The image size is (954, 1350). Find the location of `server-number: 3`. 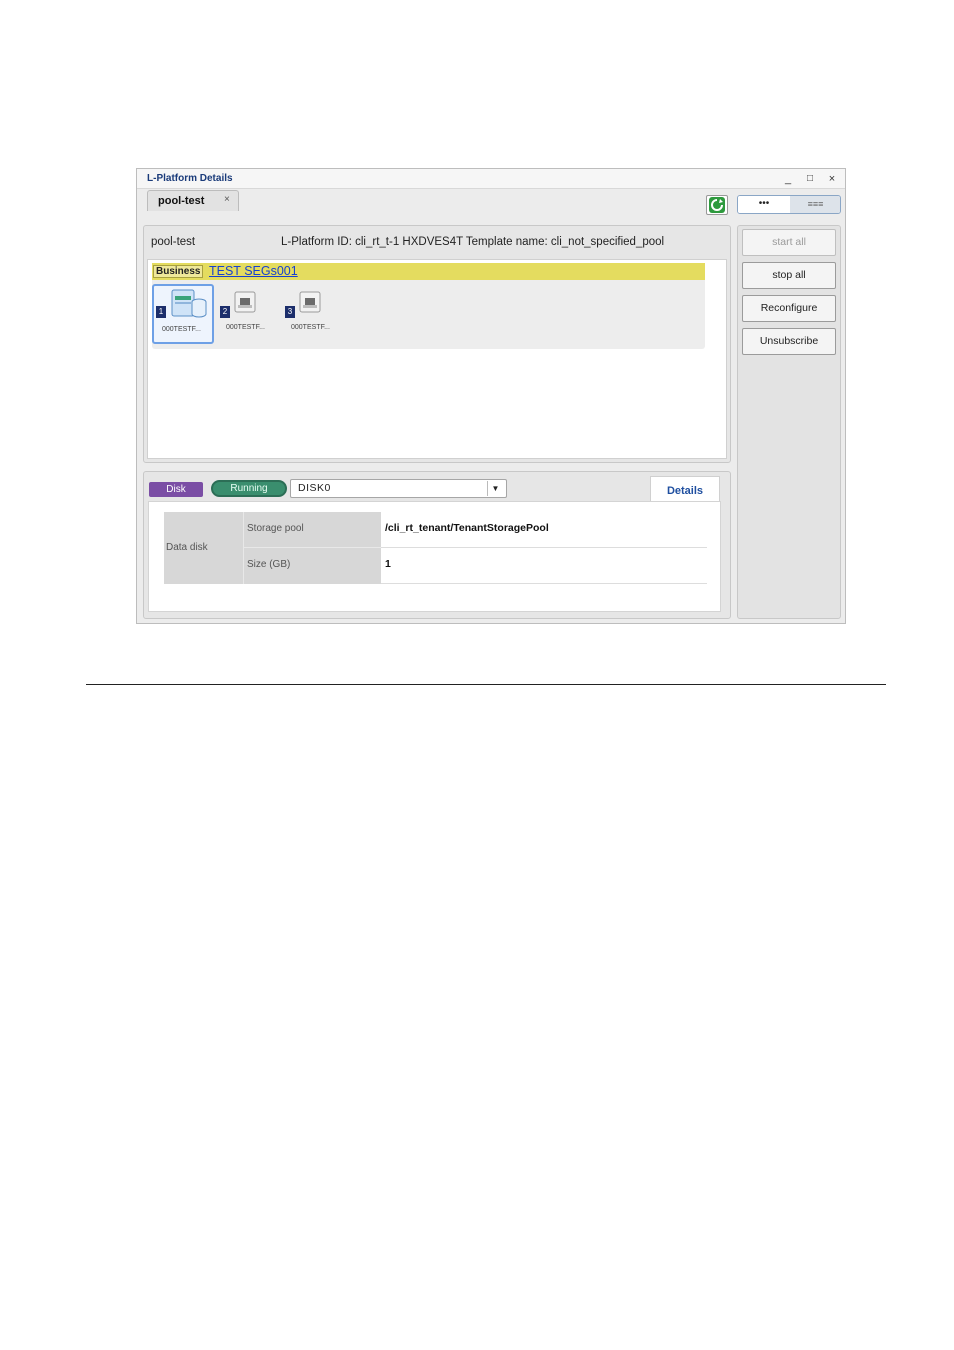

server-number: 3 is located at coordinates (290, 312).